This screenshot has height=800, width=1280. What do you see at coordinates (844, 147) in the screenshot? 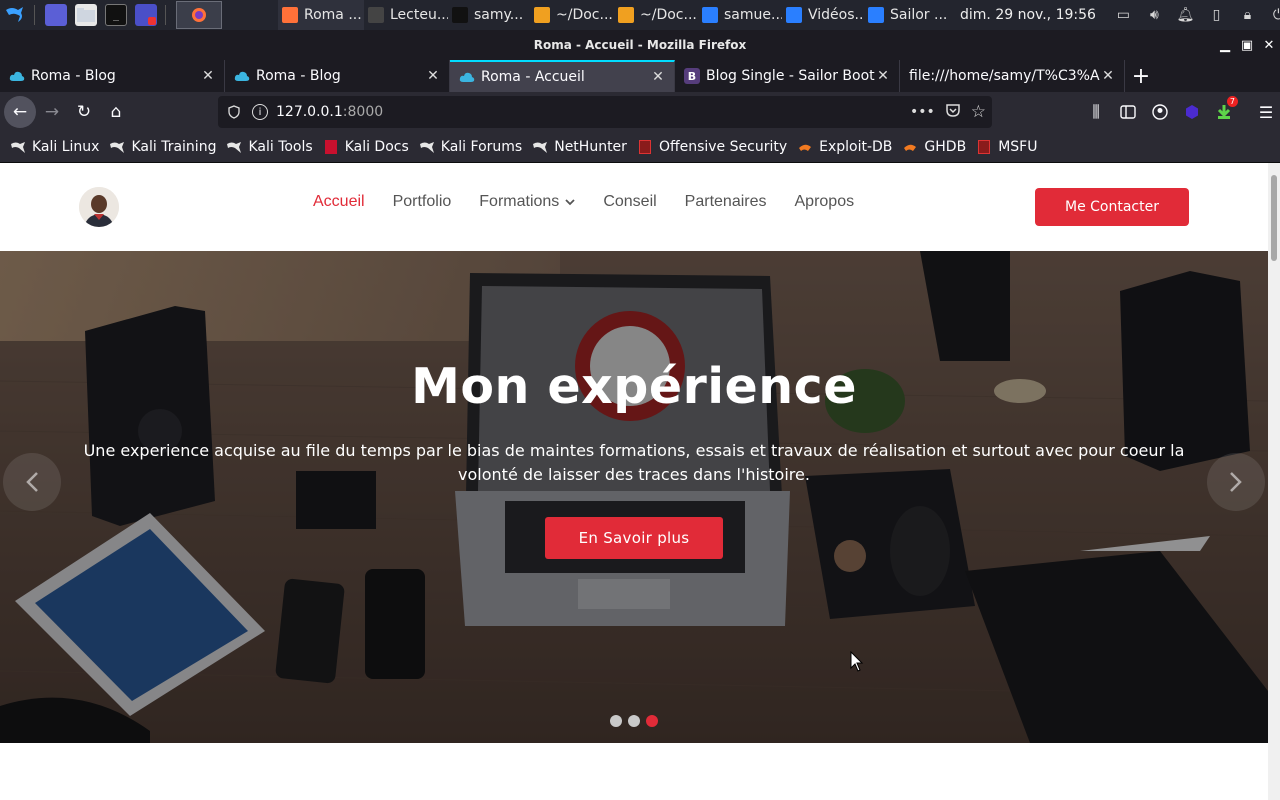
I see `bookmark-item: Exploit-DB` at bounding box center [844, 147].